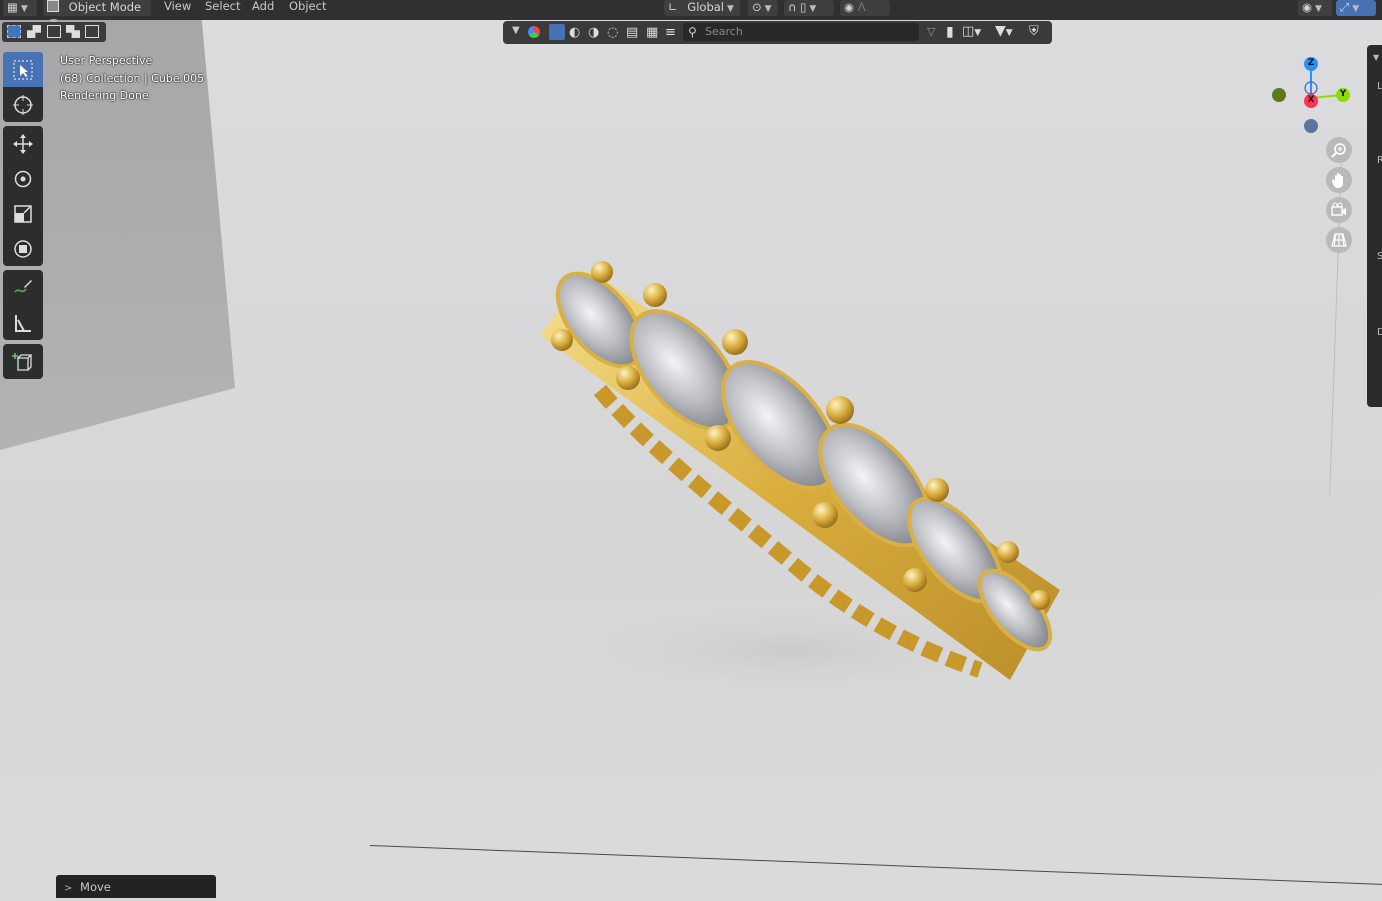 The image size is (1382, 901). Describe the element at coordinates (612, 32) in the screenshot. I see `overlay-icon: ◌` at that location.